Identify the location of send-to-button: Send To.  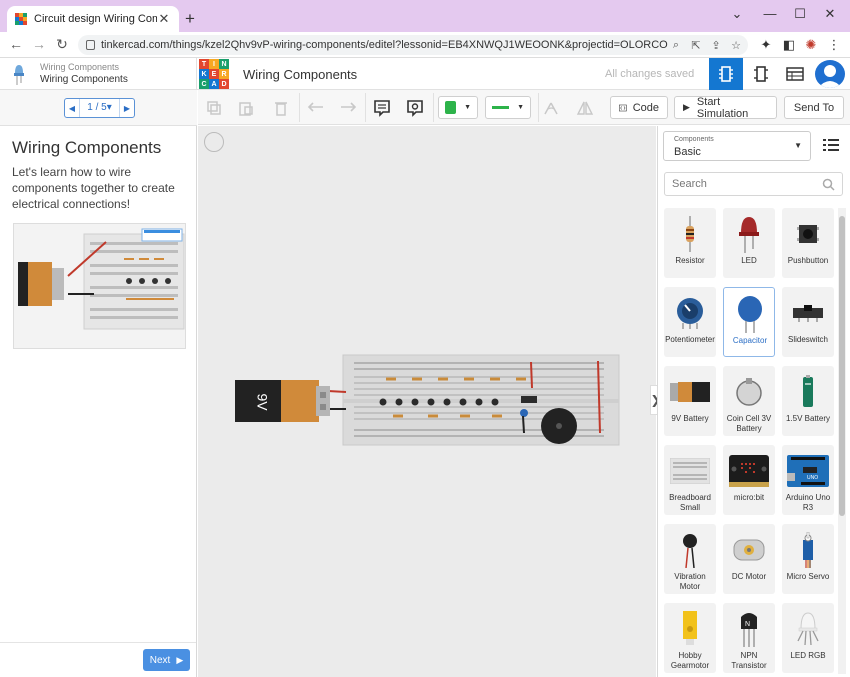
(814, 107).